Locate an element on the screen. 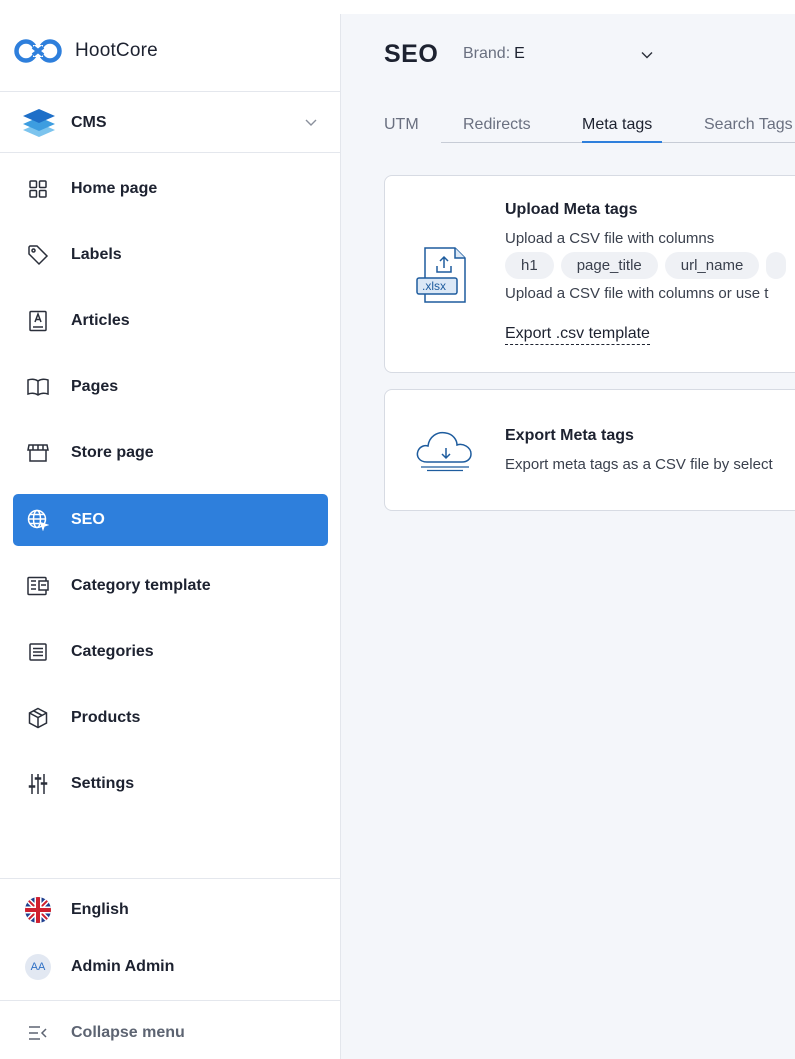  user-menu: AA Admin Admin is located at coordinates (170, 967).